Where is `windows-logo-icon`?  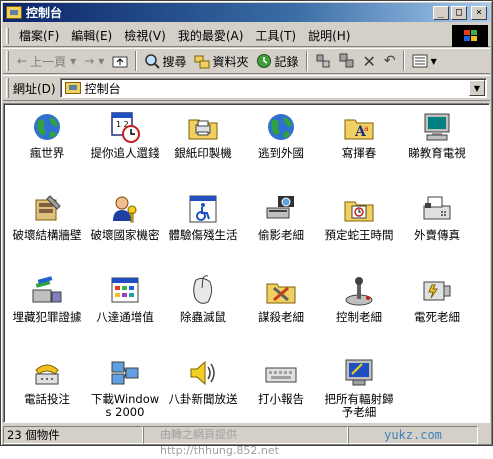
windows-logo-icon is located at coordinates (470, 36).